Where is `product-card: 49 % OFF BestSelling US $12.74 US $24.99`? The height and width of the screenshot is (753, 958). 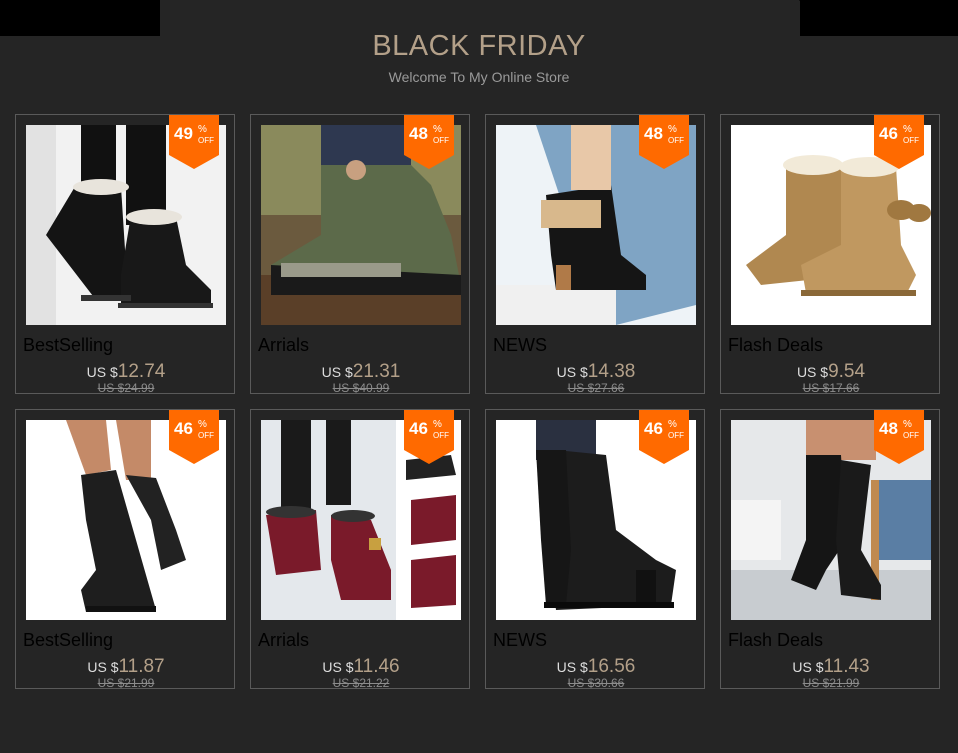
product-card: 49 % OFF BestSelling US $12.74 US $24.99 is located at coordinates (125, 254).